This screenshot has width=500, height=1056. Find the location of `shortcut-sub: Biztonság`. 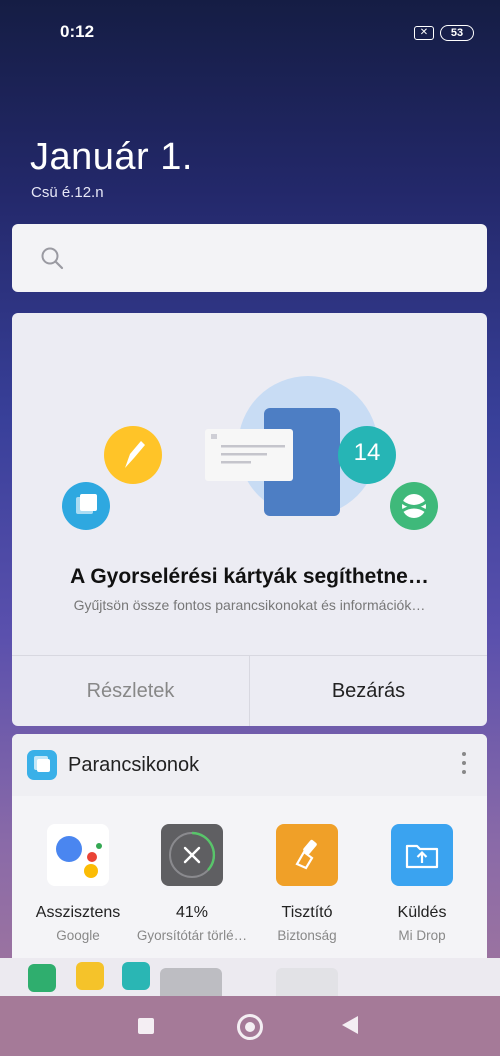

shortcut-sub: Biztonság is located at coordinates (307, 935).